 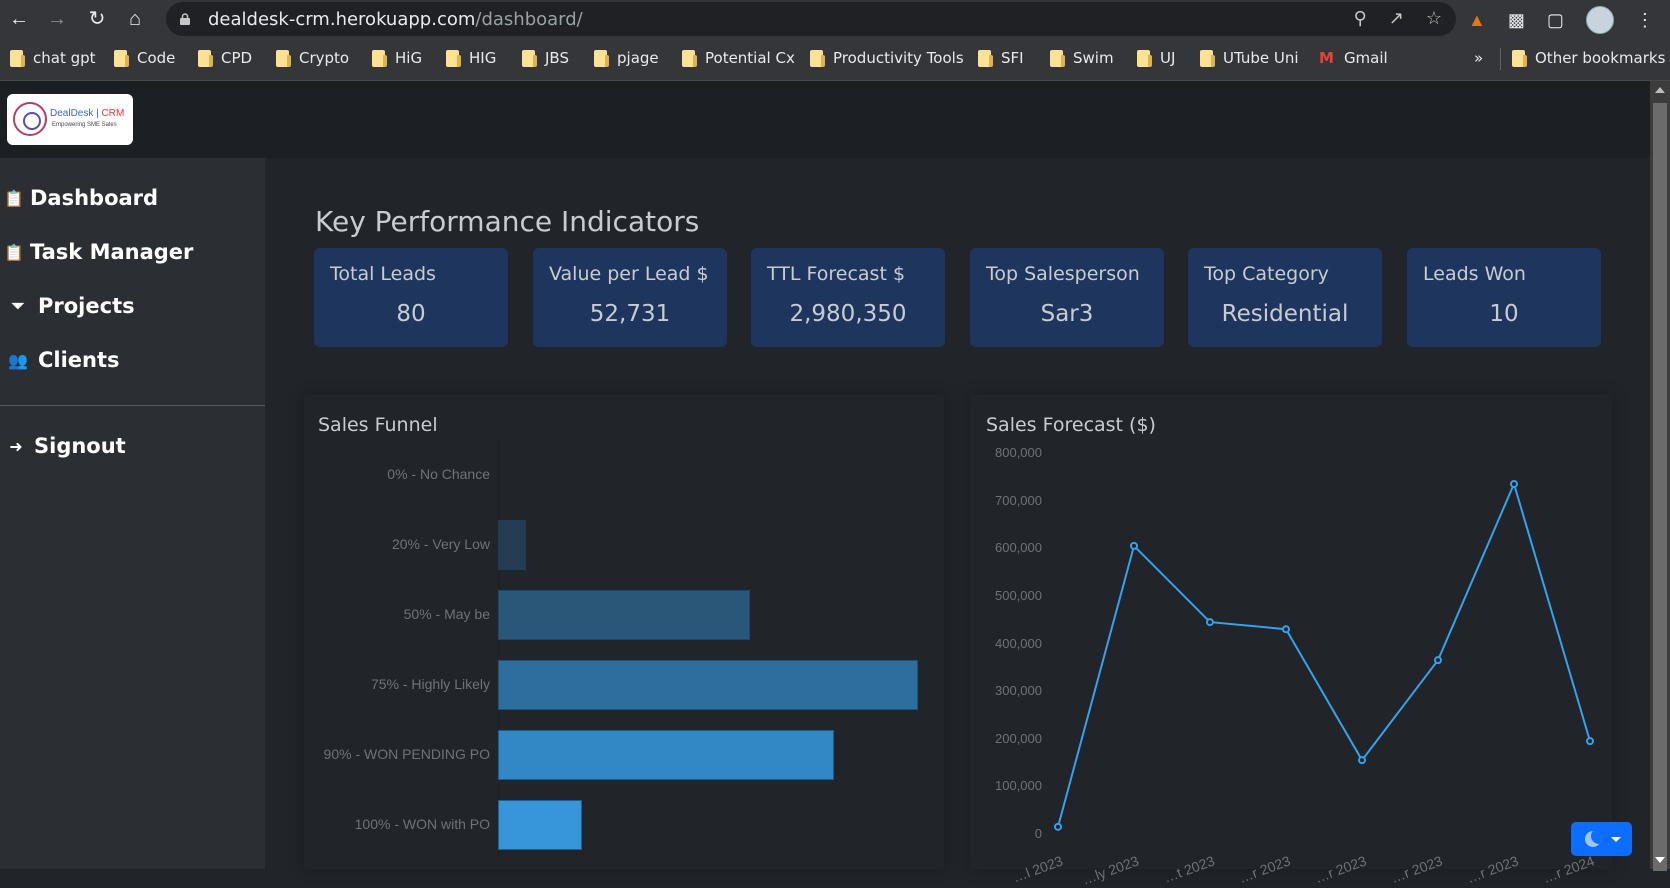 What do you see at coordinates (848, 314) in the screenshot?
I see `kpi-value: 2,980,350` at bounding box center [848, 314].